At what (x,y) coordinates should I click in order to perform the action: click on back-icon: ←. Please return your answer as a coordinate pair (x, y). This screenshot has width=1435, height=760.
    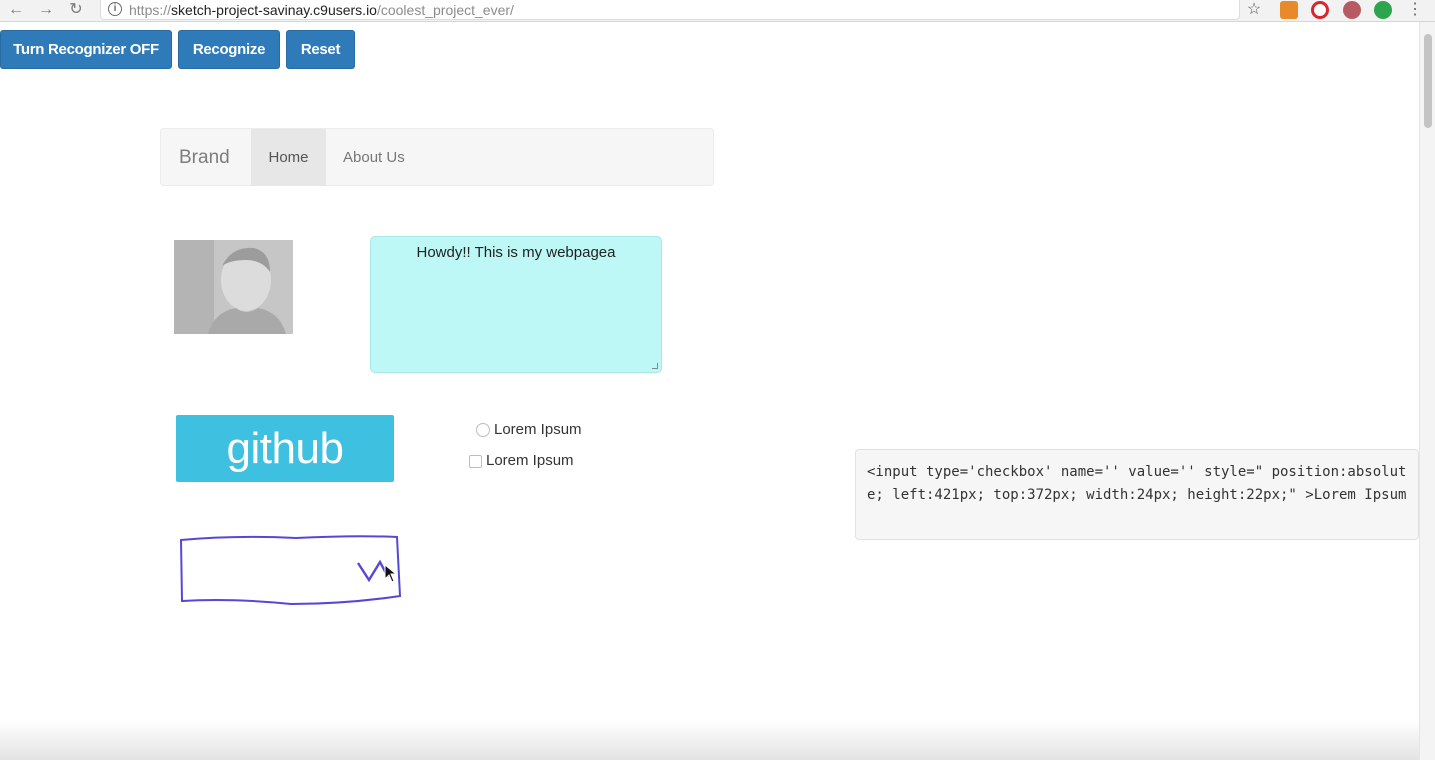
    Looking at the image, I should click on (16, 10).